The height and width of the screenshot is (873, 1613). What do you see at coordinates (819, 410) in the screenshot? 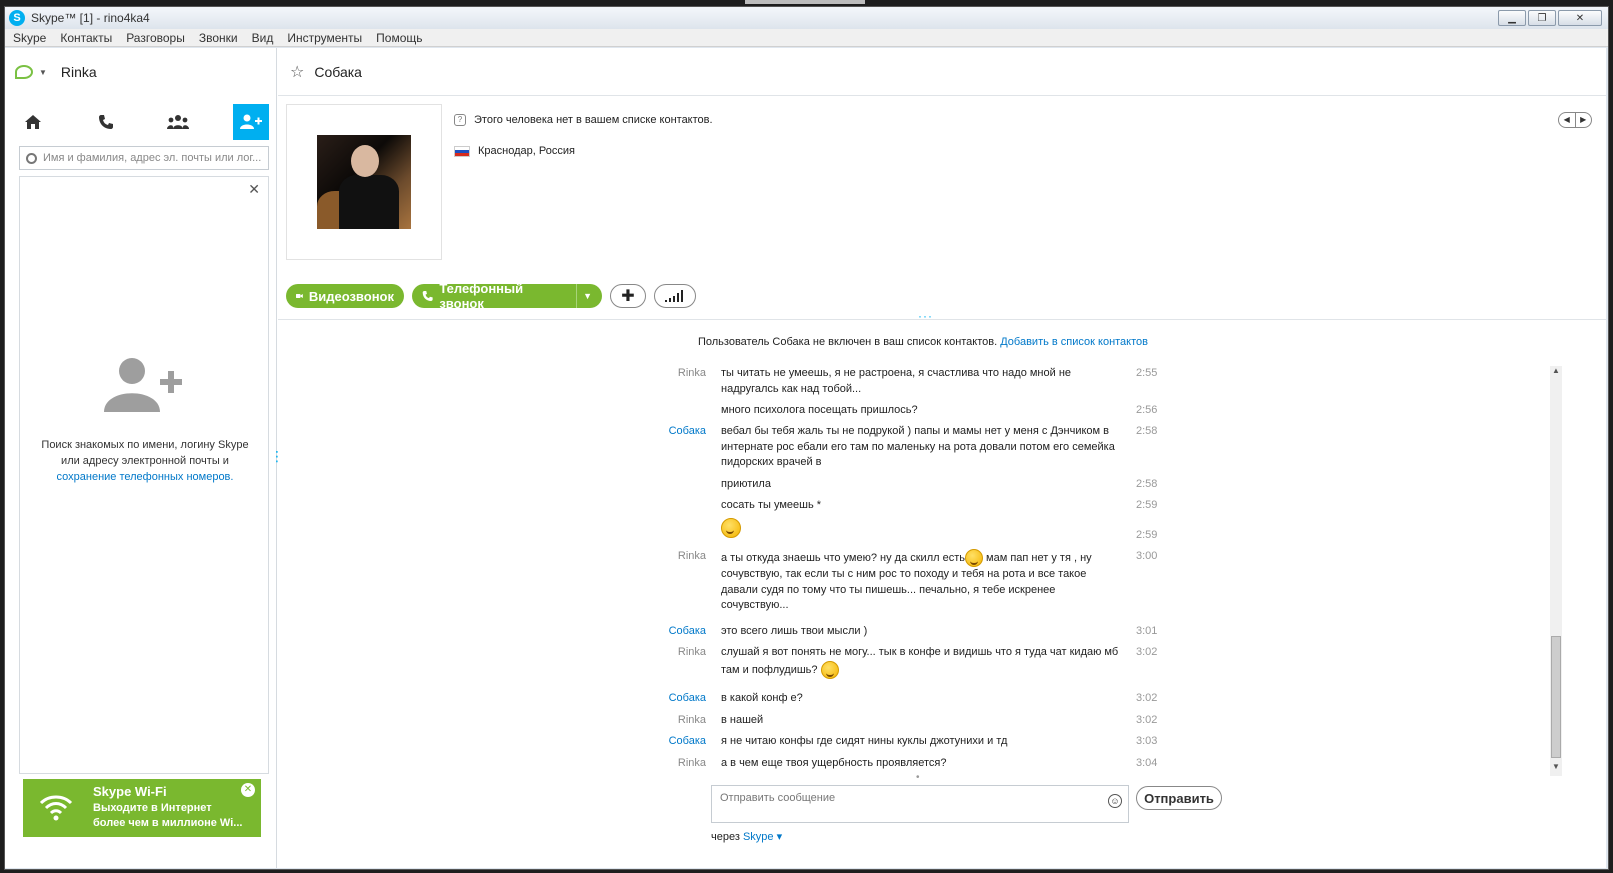
I see `message-text: много психолога посещать пришлось?` at bounding box center [819, 410].